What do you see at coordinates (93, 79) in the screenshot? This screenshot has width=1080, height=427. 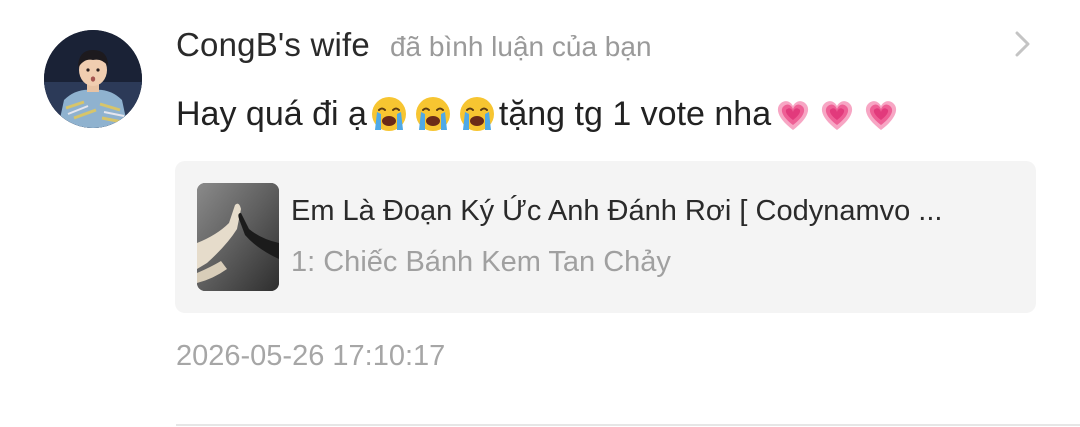 I see `avatar` at bounding box center [93, 79].